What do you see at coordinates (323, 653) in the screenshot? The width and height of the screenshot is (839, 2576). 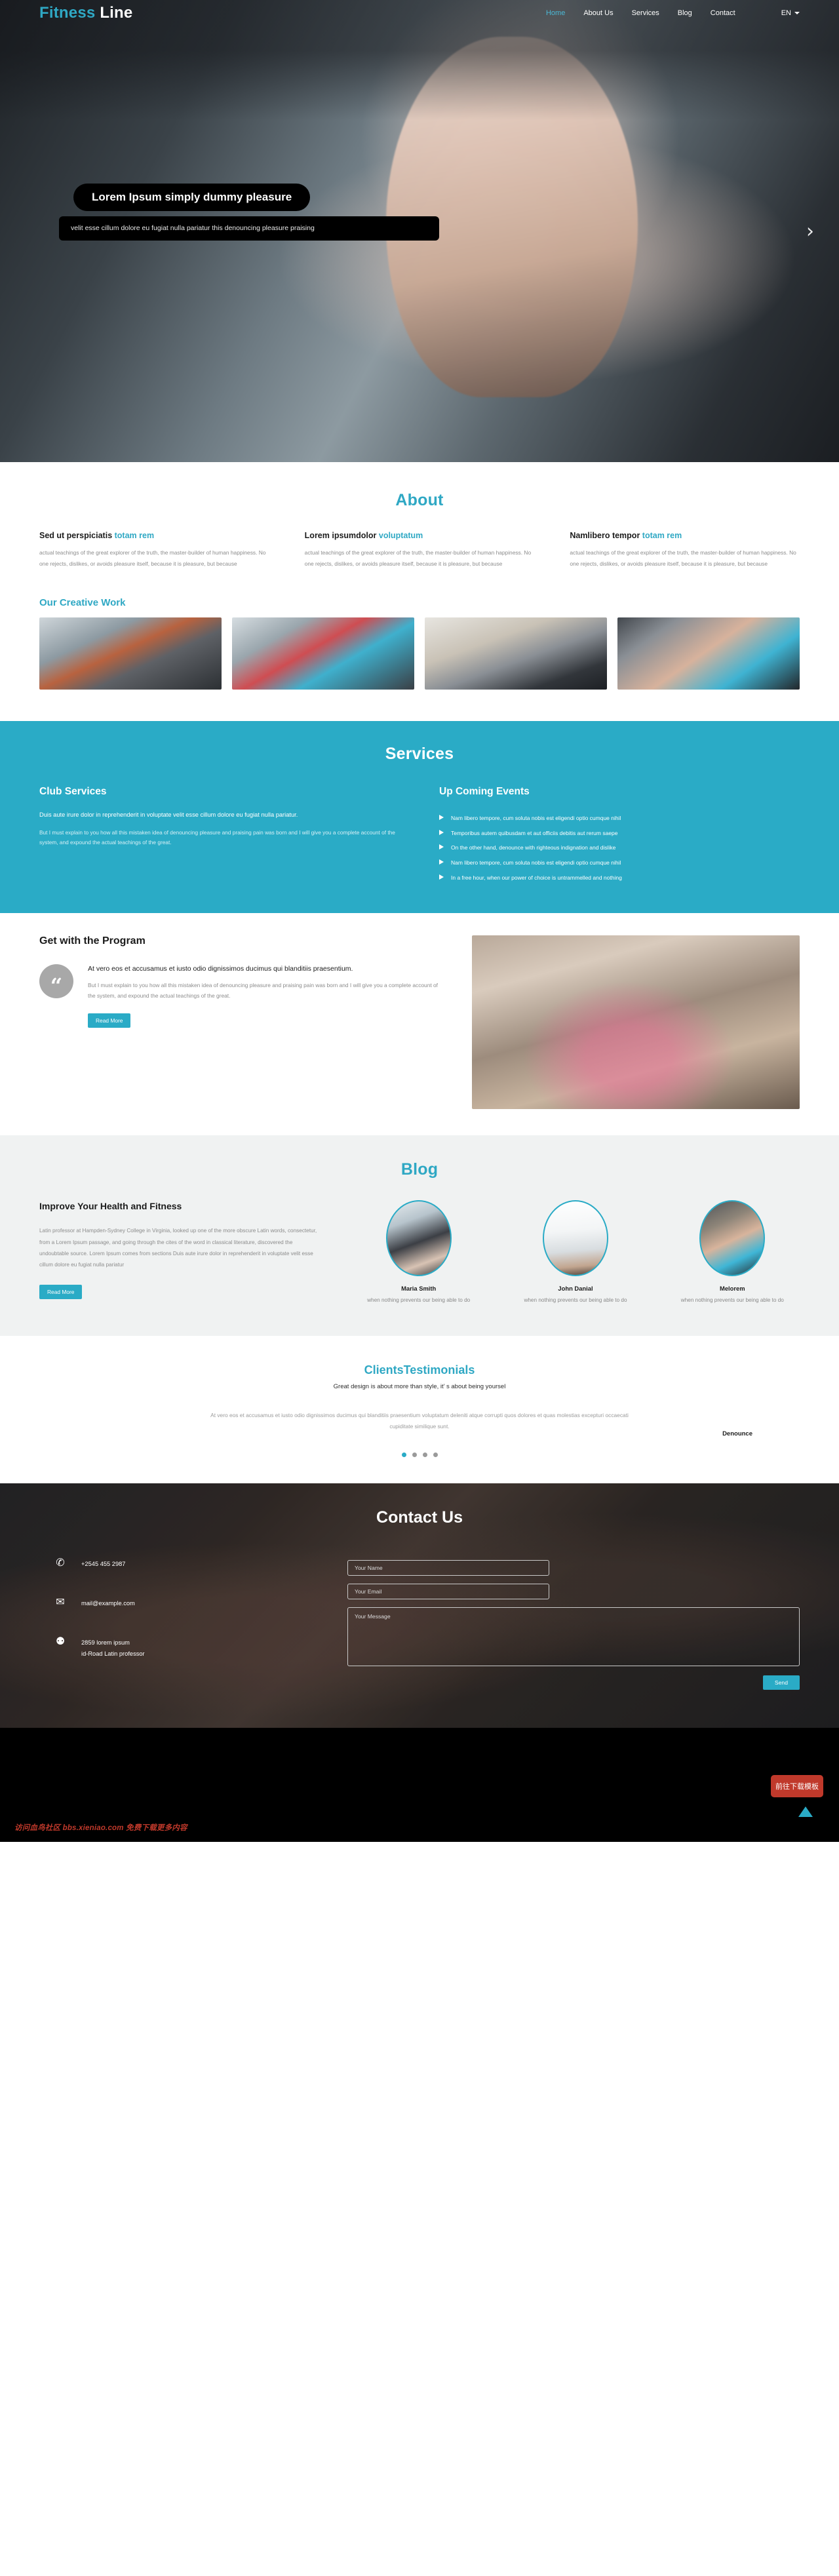 I see `gallery-image-barbell-class` at bounding box center [323, 653].